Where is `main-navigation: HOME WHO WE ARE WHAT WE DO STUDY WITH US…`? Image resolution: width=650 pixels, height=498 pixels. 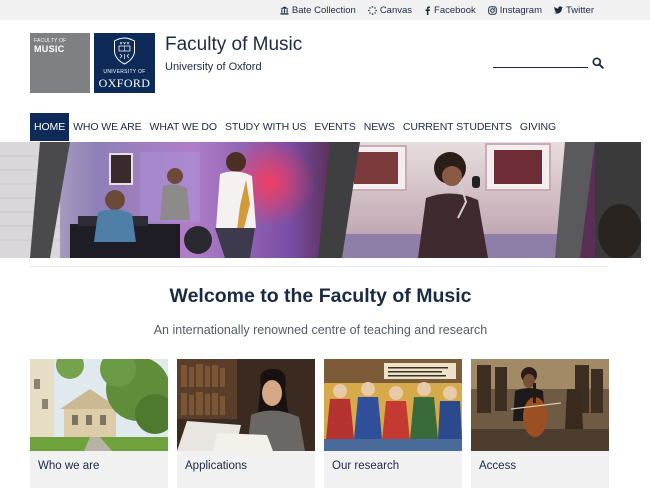 main-navigation: HOME WHO WE ARE WHAT WE DO STUDY WITH US… is located at coordinates (295, 127).